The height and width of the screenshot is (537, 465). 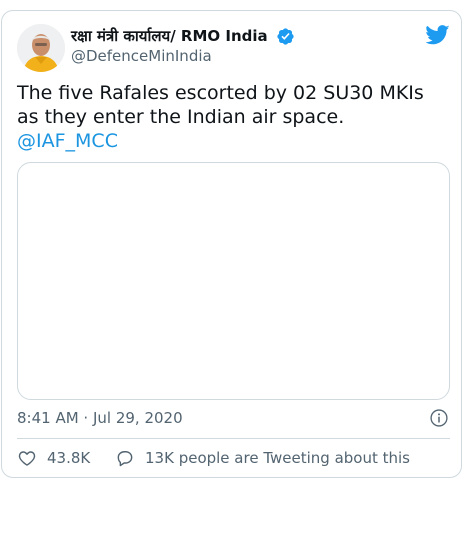 What do you see at coordinates (125, 459) in the screenshot?
I see `speech-bubble-icon` at bounding box center [125, 459].